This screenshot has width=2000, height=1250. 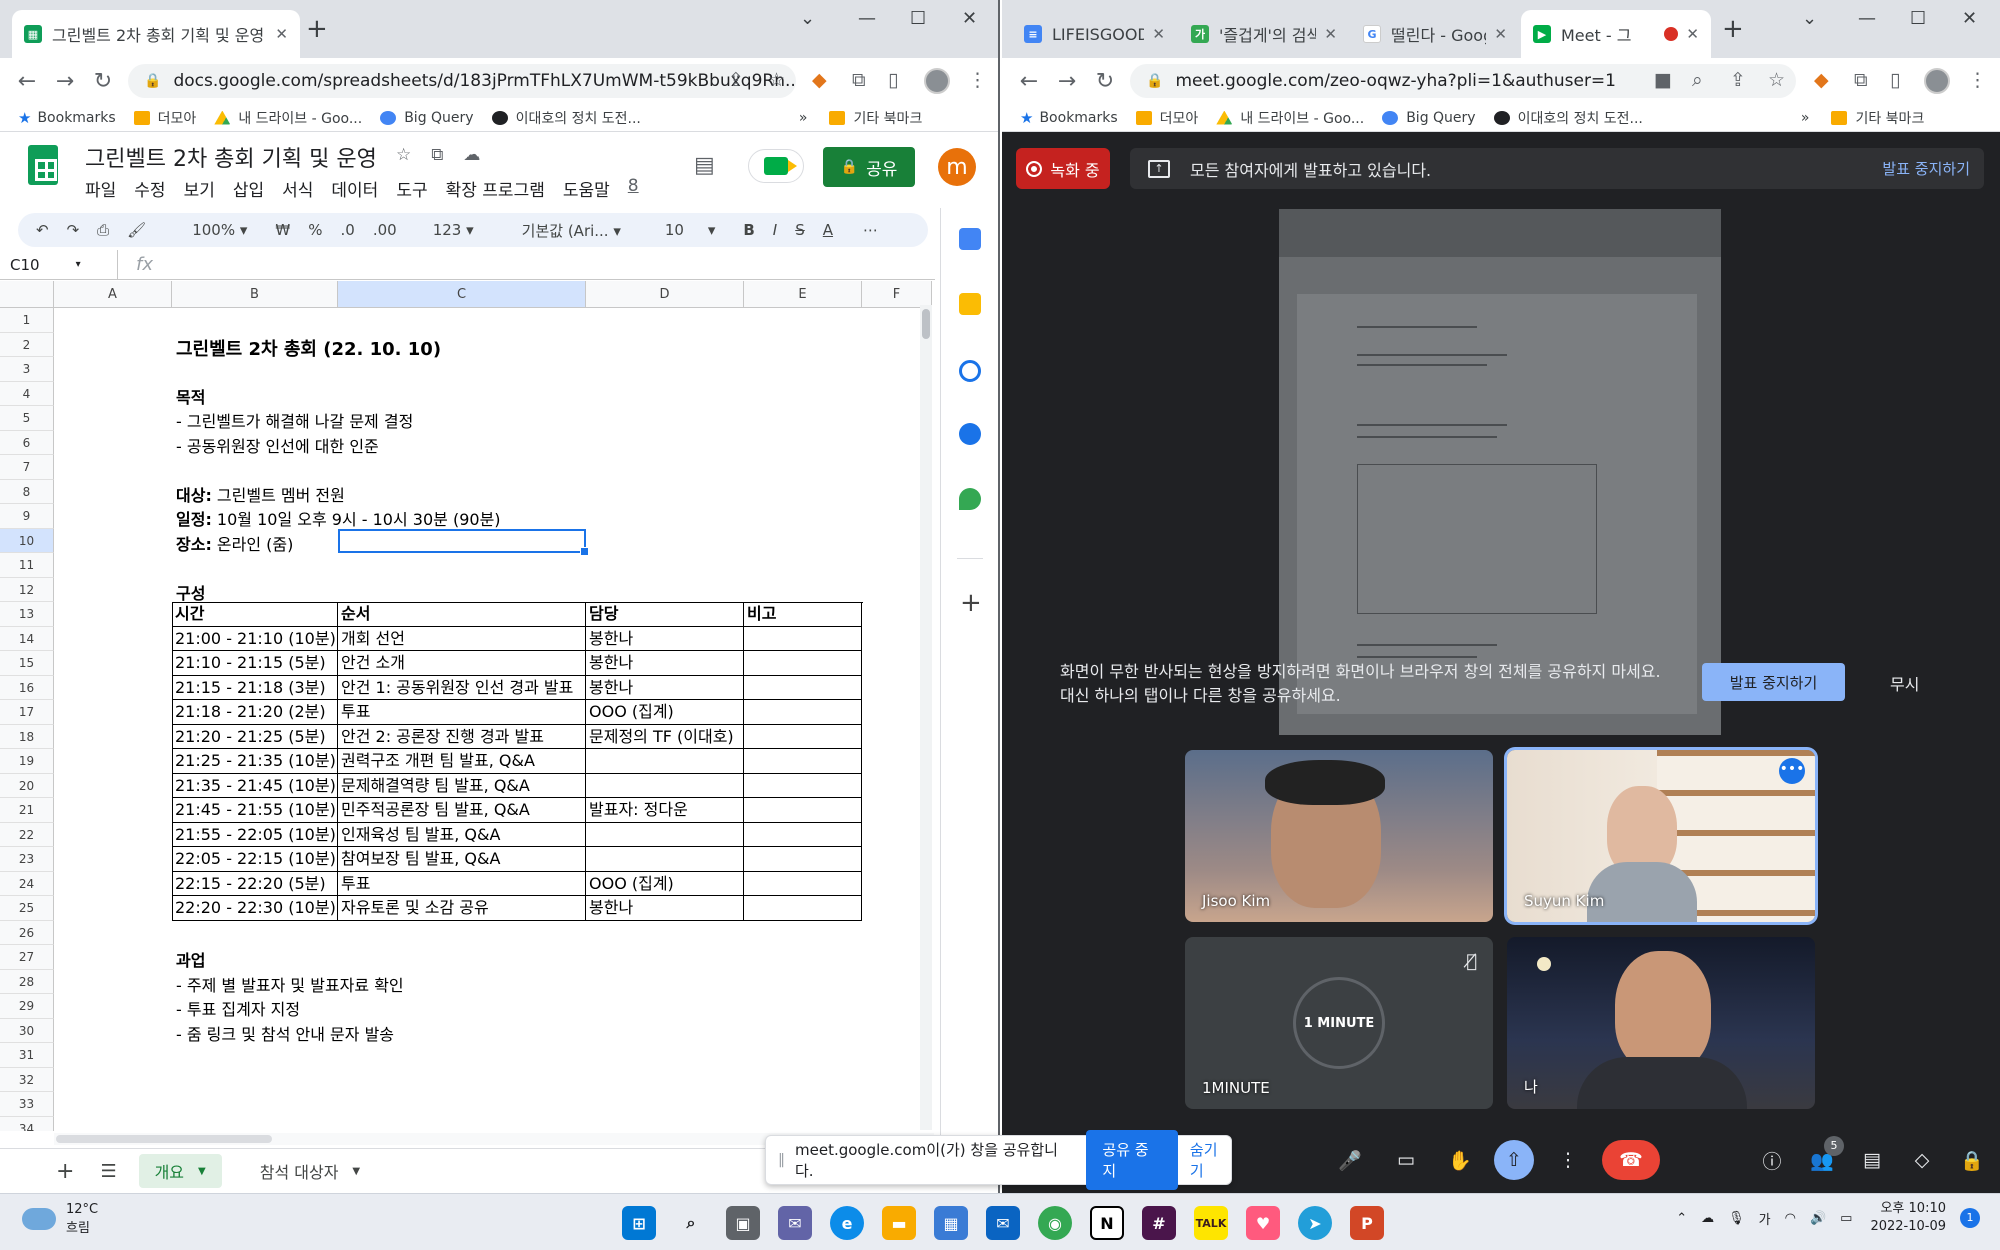 I want to click on menu-dots-icon: ⋮, so click(x=1977, y=80).